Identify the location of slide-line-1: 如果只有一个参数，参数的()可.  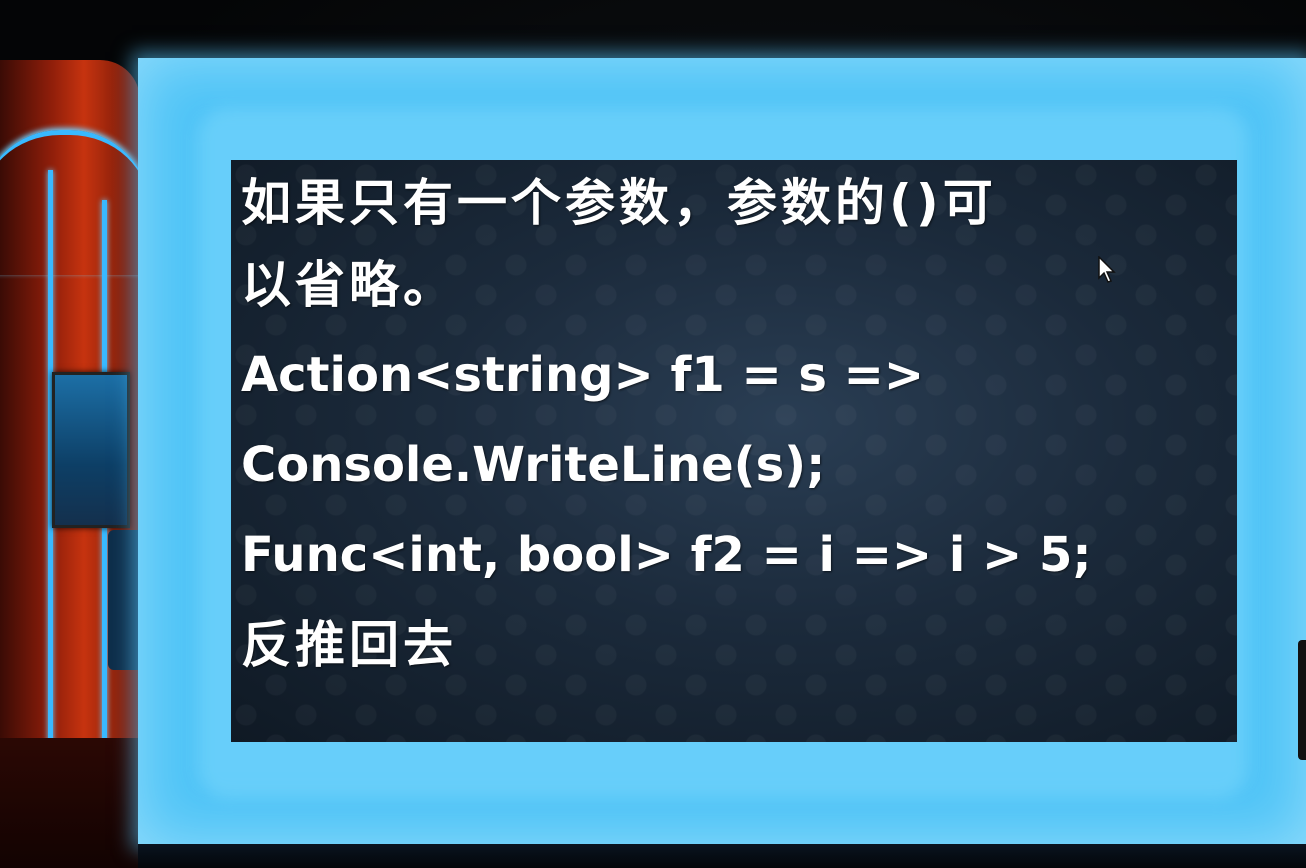
(619, 203).